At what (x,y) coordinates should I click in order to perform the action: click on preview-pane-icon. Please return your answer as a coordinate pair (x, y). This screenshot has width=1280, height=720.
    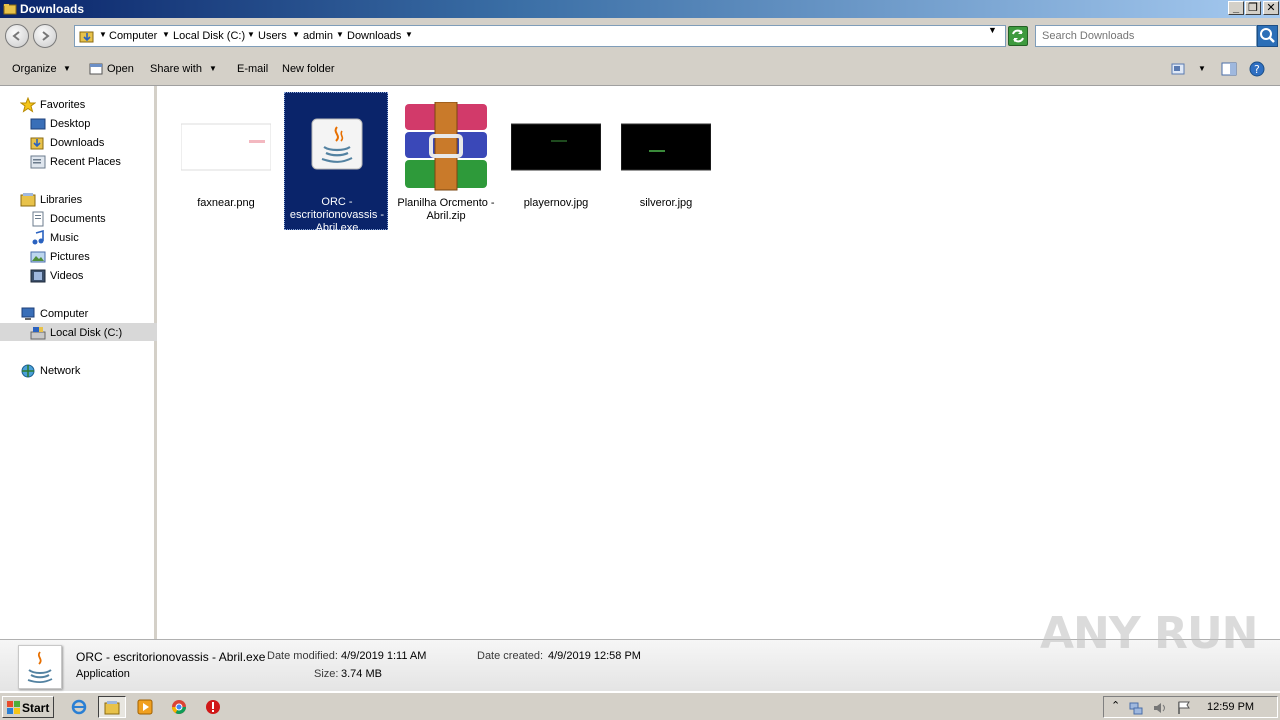
    Looking at the image, I should click on (1229, 69).